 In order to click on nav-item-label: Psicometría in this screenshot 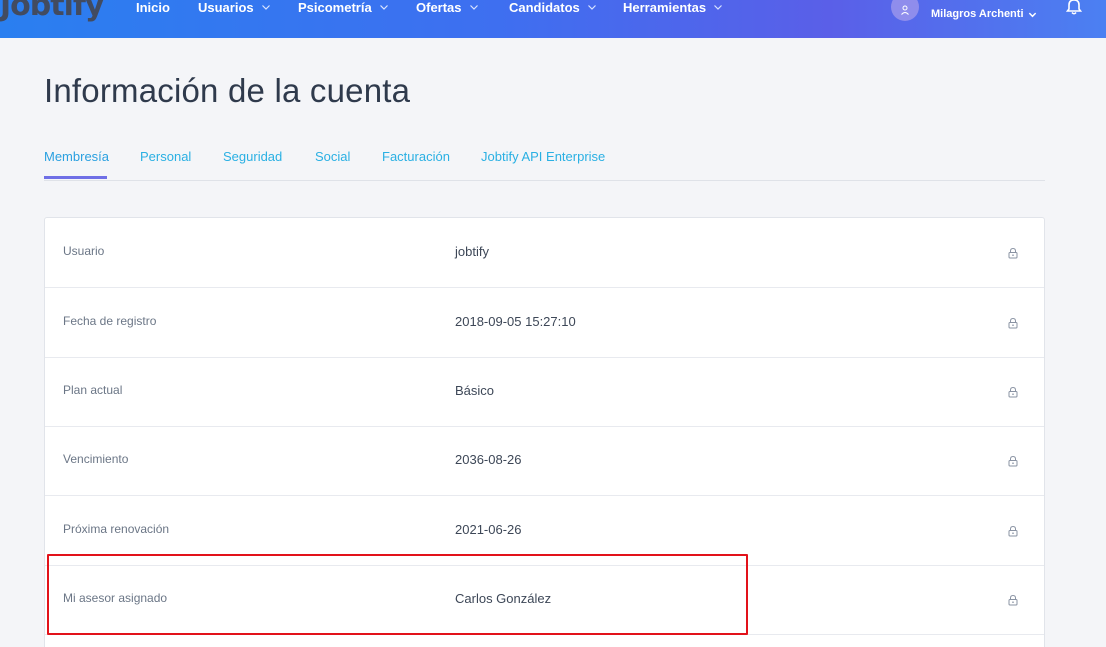, I will do `click(335, 7)`.